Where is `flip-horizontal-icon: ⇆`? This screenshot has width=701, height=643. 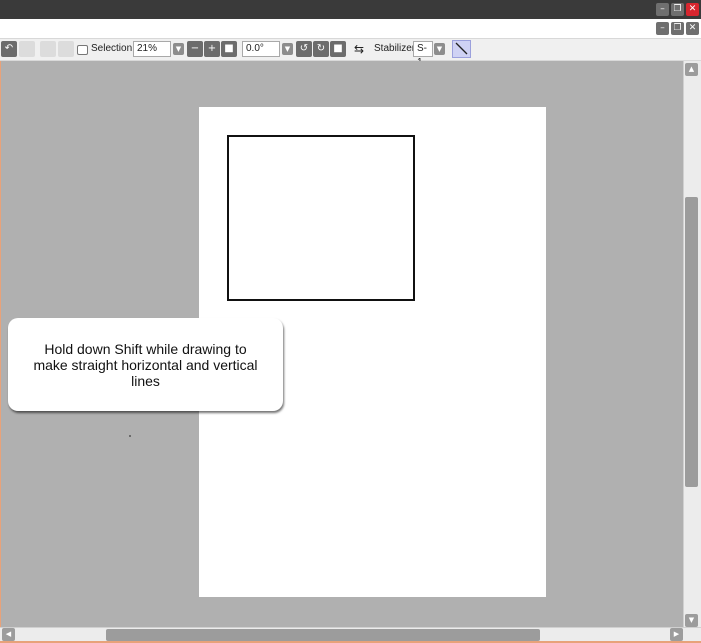 flip-horizontal-icon: ⇆ is located at coordinates (361, 49).